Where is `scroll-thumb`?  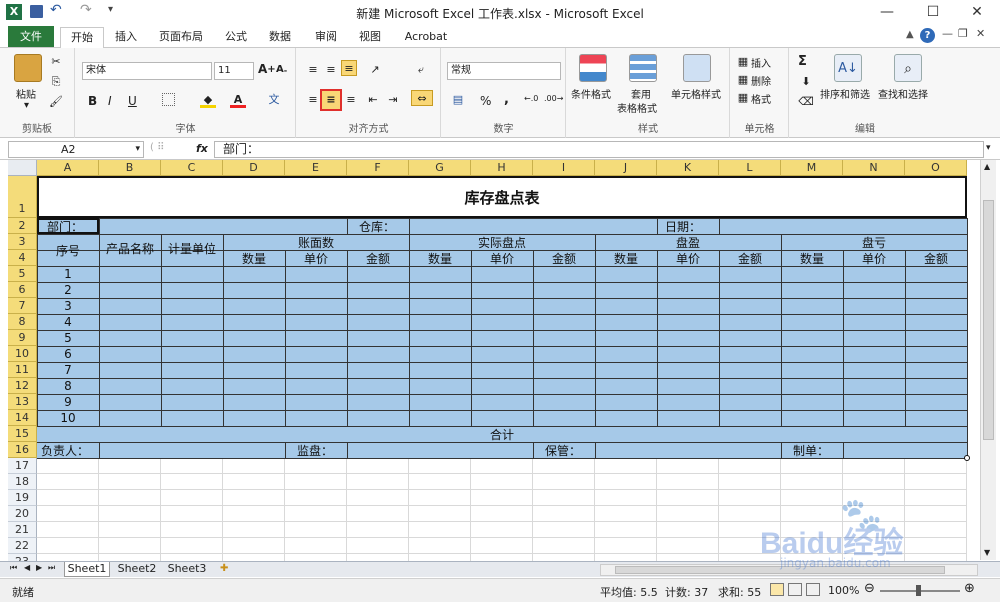 scroll-thumb is located at coordinates (988, 320).